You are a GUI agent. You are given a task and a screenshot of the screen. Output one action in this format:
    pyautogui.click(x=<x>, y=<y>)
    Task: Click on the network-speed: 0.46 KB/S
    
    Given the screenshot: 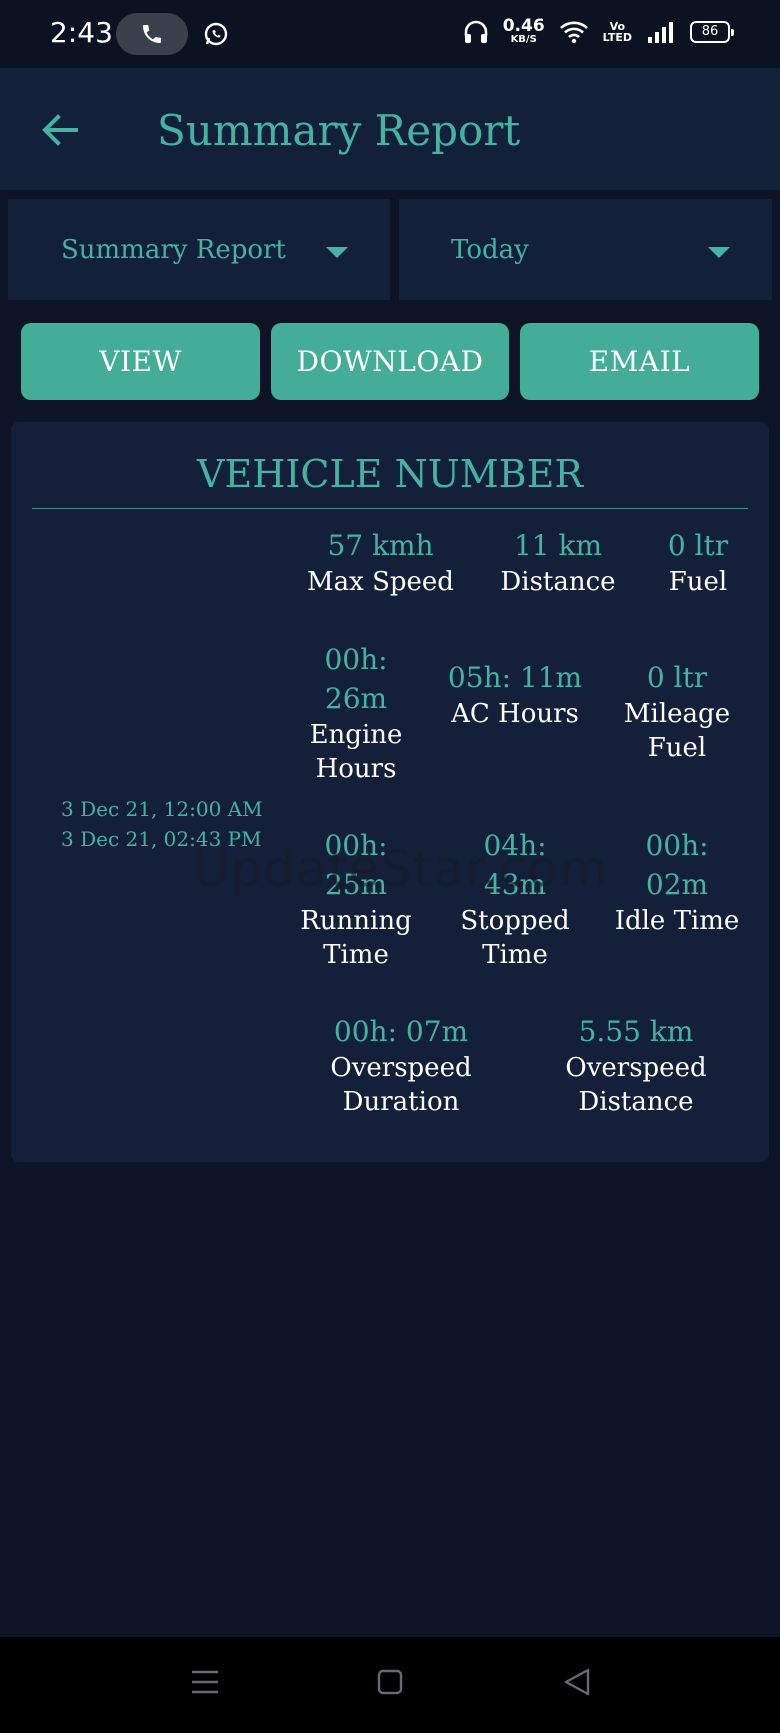 What is the action you would take?
    pyautogui.click(x=524, y=31)
    